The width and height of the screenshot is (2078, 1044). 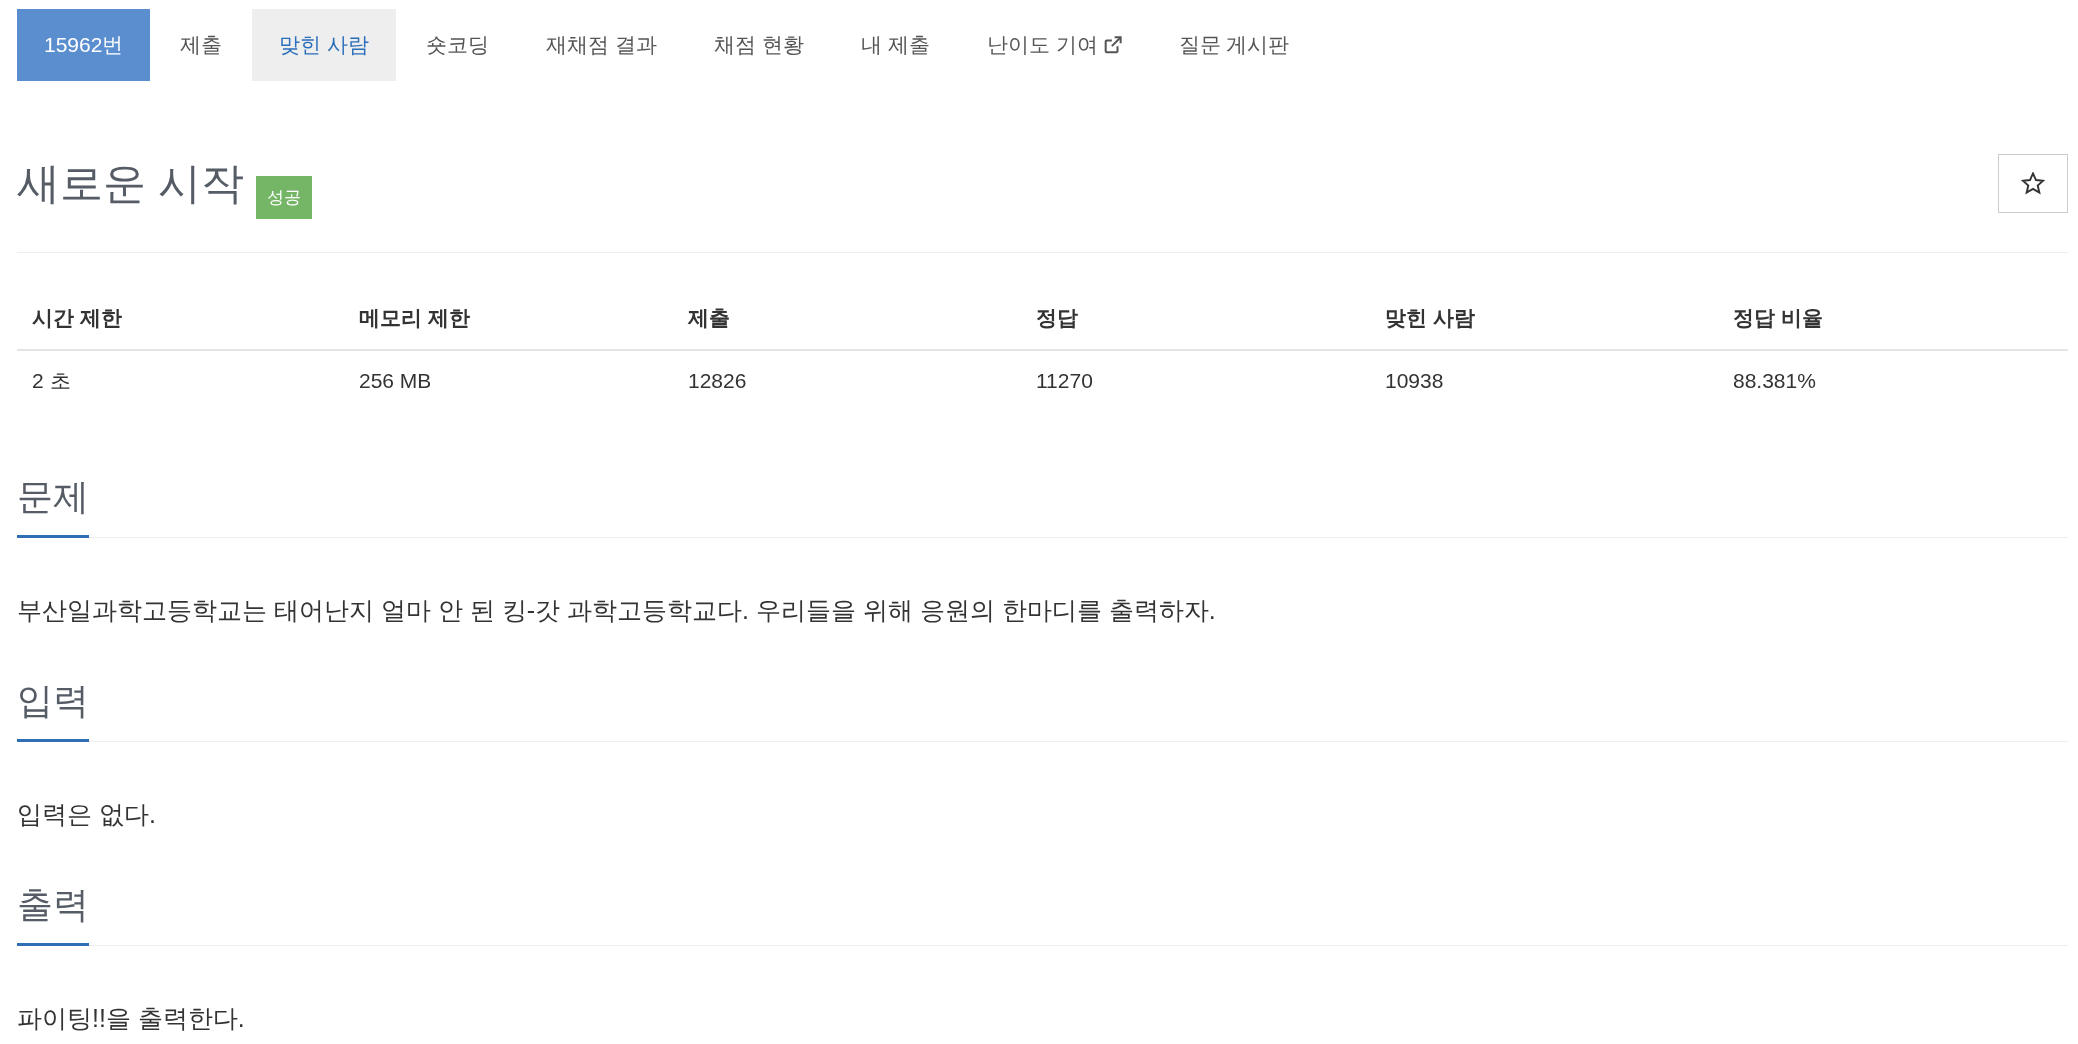 I want to click on section-text: 부산일과학고등학교는 태어난지 얼마 안 된 킹-갓 과학고등학교다. 우리들을 위해 응원의 한마디를 출력하자., so click(x=617, y=610).